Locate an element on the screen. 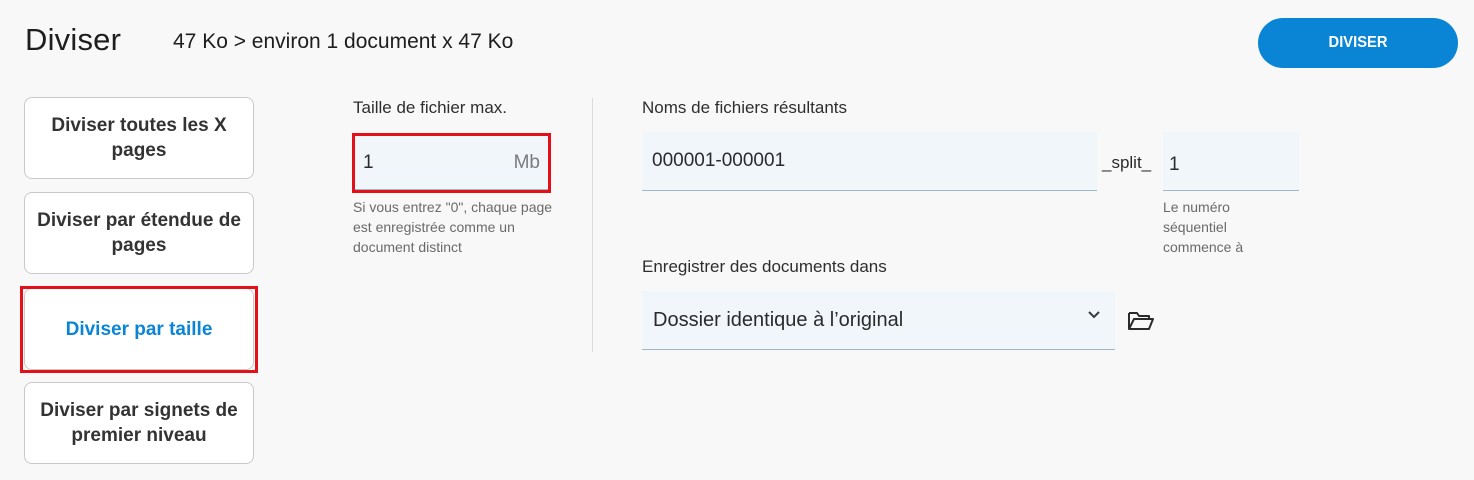  mode-label: Diviser par signets de premier niveau is located at coordinates (139, 423).